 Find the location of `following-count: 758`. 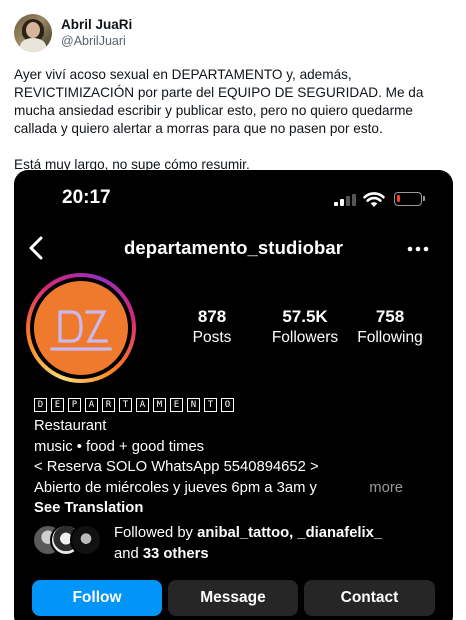

following-count: 758 is located at coordinates (390, 316).